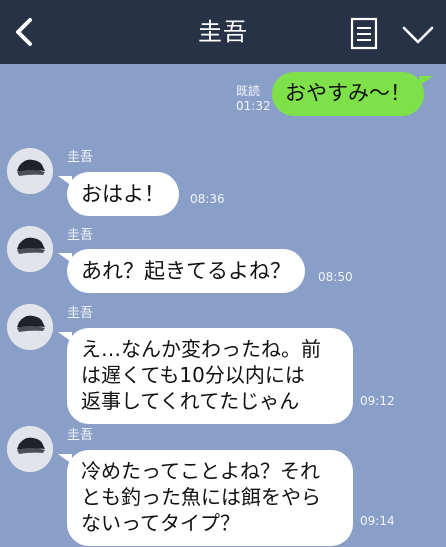 This screenshot has height=547, width=446. Describe the element at coordinates (377, 521) in the screenshot. I see `message-time: 09:14` at that location.